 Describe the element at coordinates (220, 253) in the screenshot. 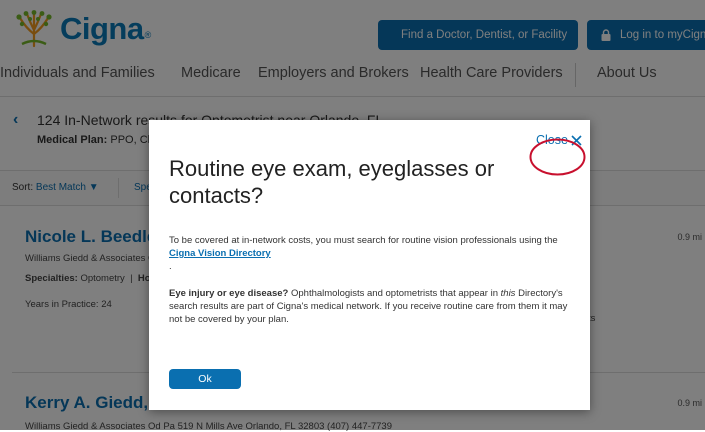

I see `vision-directory-link: Cigna Vision Directory` at that location.